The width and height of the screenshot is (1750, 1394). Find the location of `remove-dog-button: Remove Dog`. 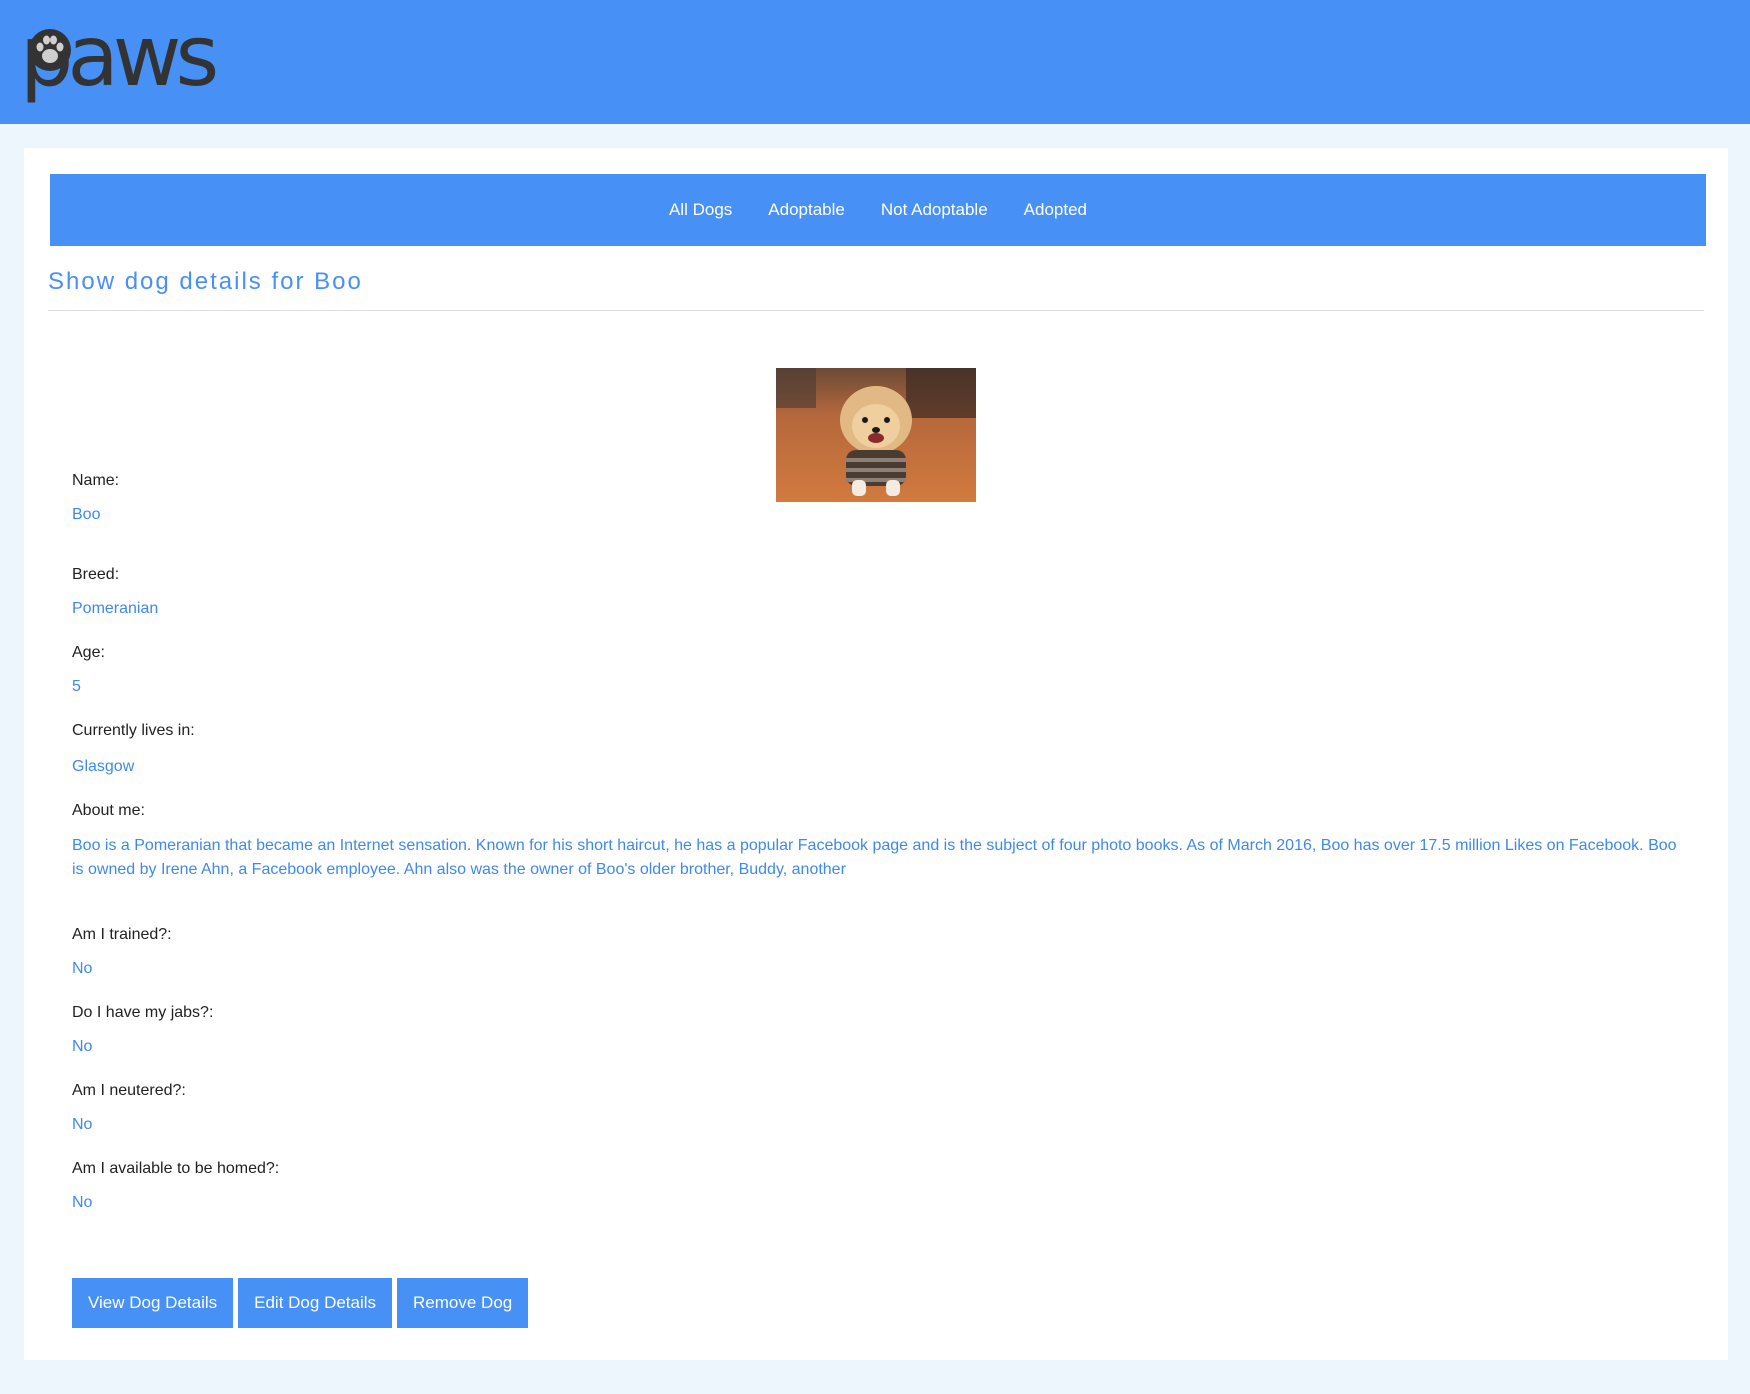

remove-dog-button: Remove Dog is located at coordinates (463, 1303).